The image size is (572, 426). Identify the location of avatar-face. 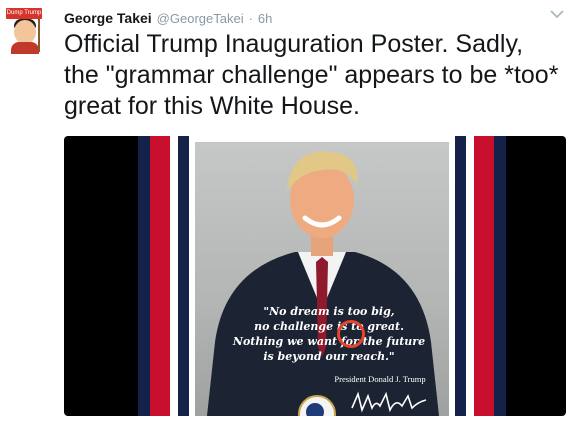
(25, 32).